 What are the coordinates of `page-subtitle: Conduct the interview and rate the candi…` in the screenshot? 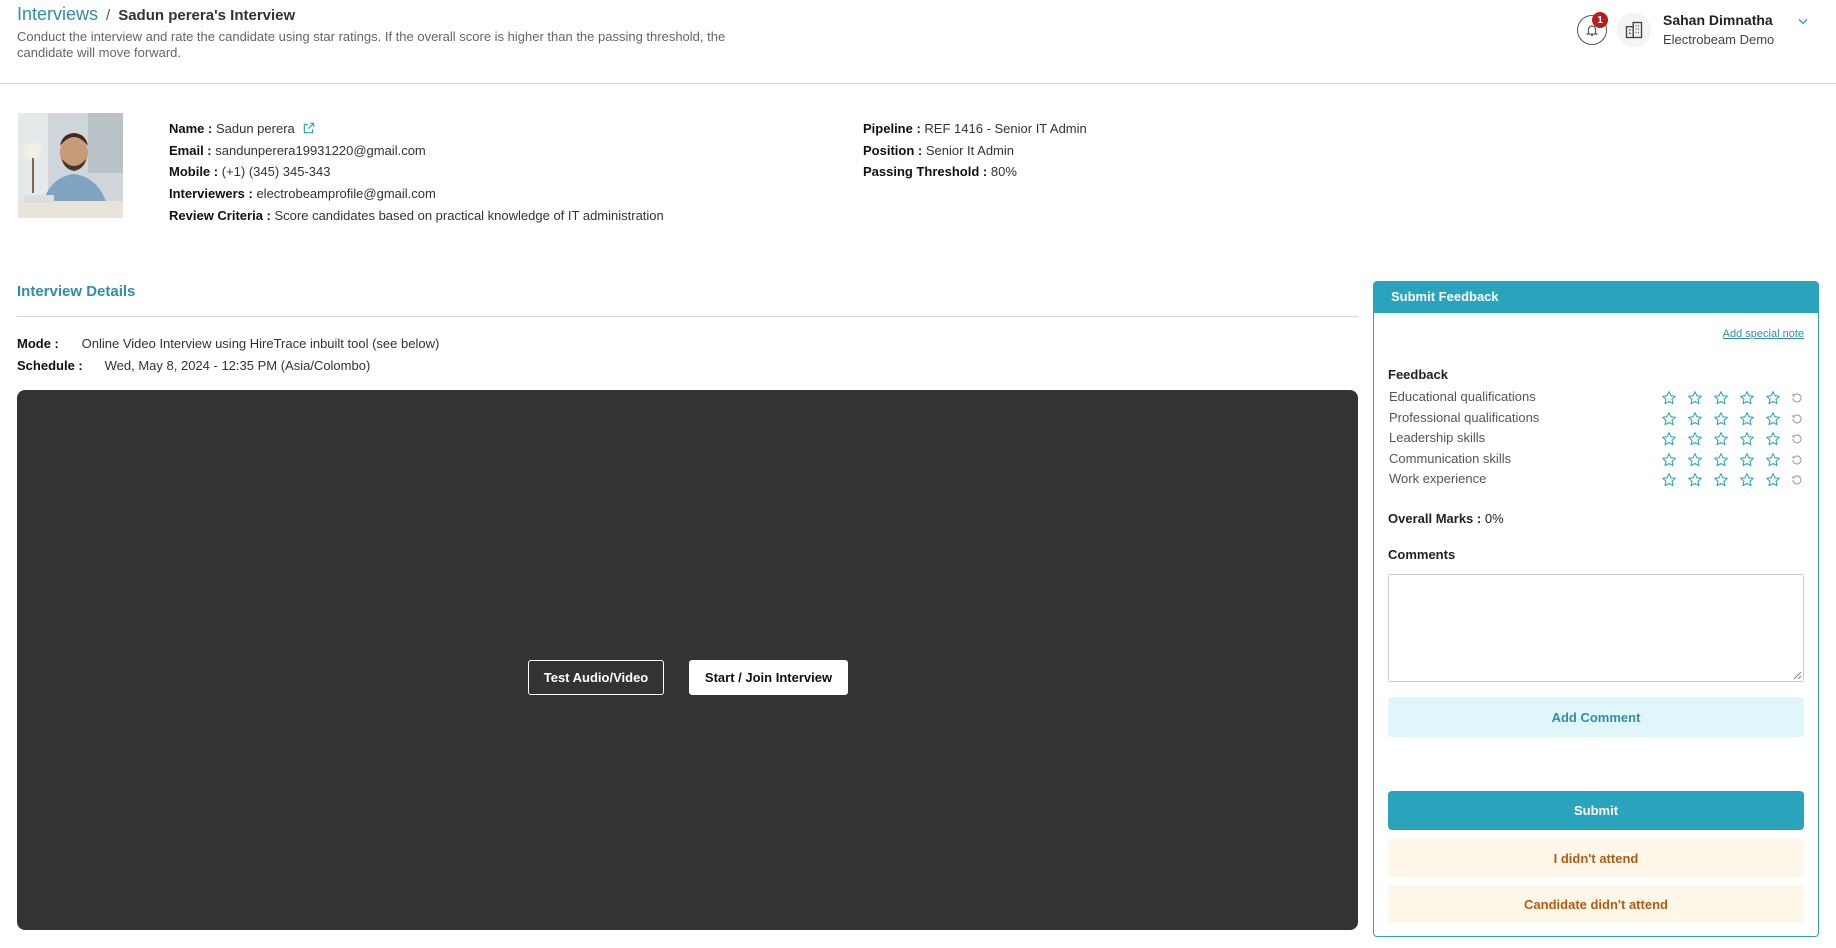 It's located at (371, 44).